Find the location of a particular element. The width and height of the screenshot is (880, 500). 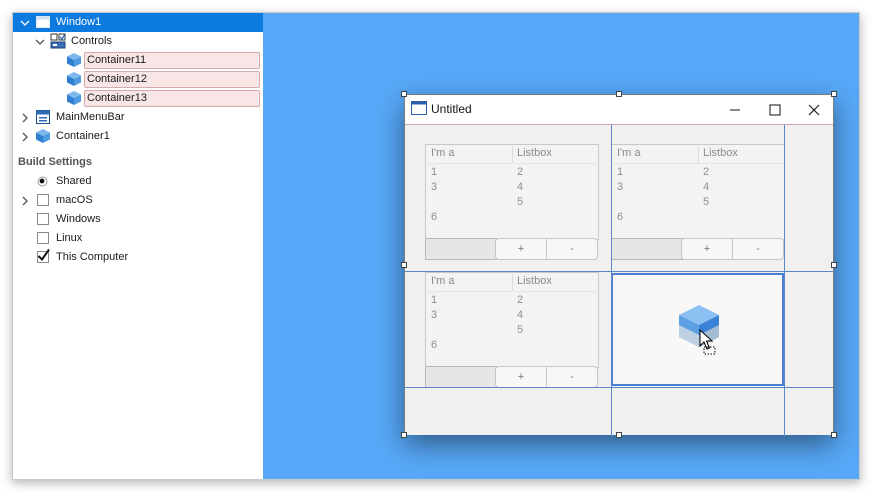

container11: I'm a Listbox 1 3 6 2 4 5 + - is located at coordinates (512, 202).